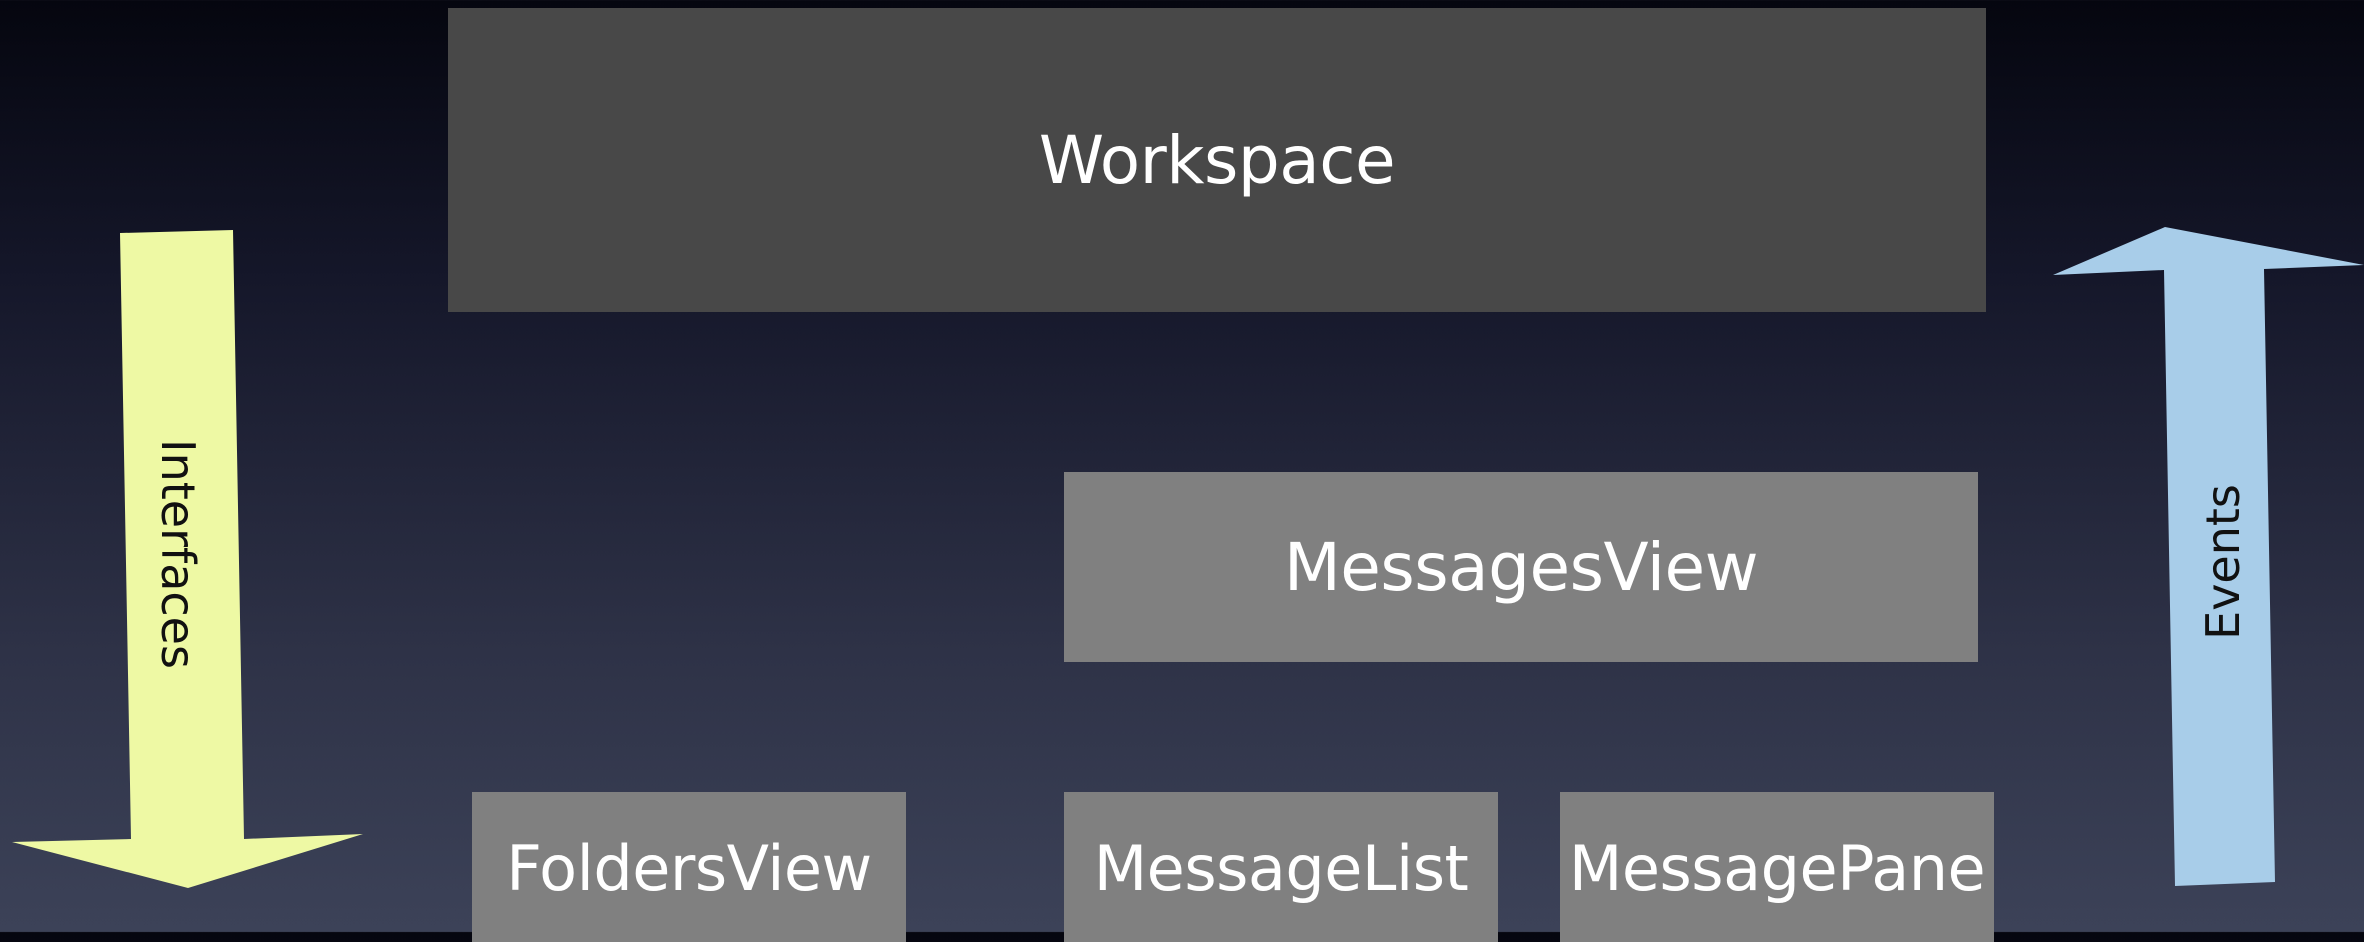  I want to click on folders-view-box: FoldersView, so click(689, 867).